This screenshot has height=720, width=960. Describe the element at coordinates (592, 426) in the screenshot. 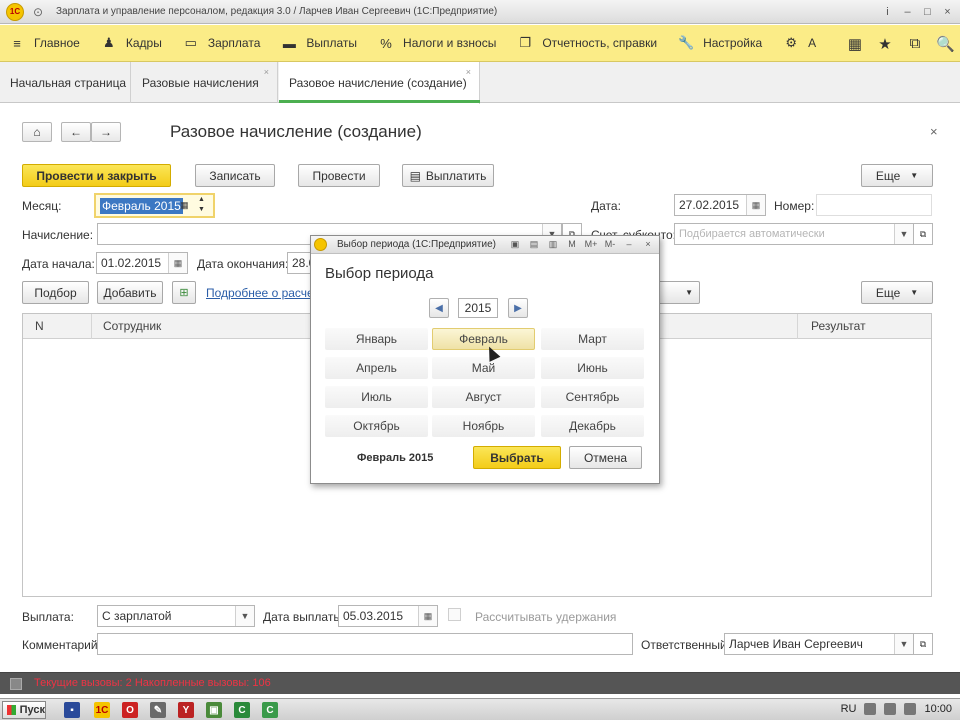

I see `month-december: Декабрь` at that location.